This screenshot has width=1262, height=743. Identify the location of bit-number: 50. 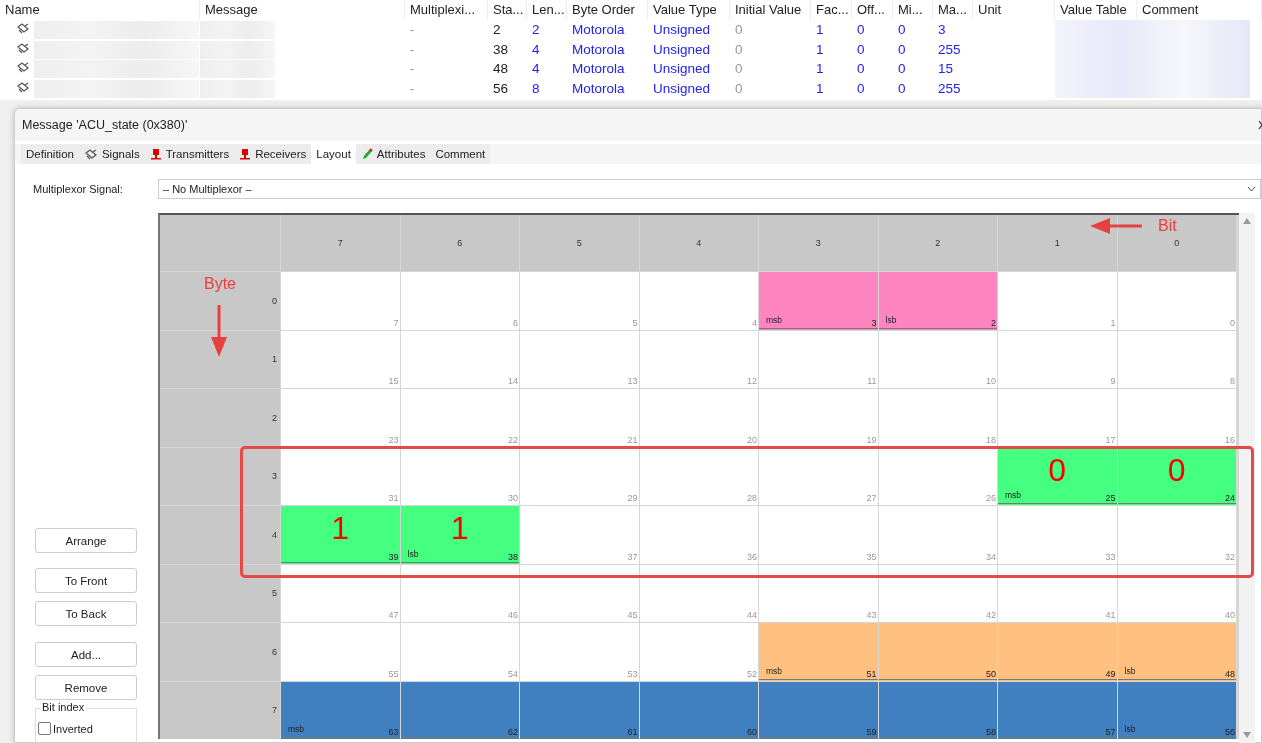
(991, 673).